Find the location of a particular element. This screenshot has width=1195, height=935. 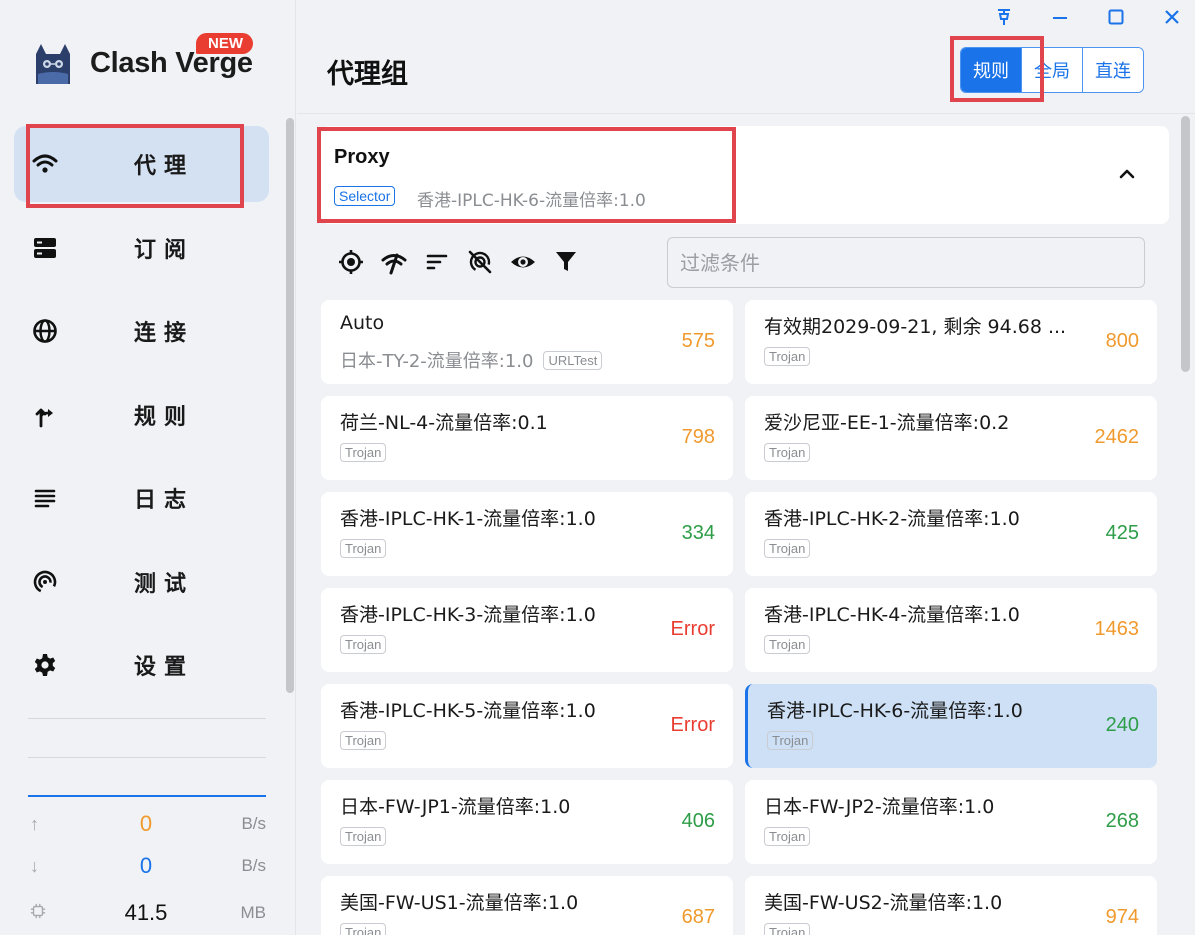

proxy-node-card: 香港-IPLC-HK-1-流量倍率:1.0 Trojan 334 is located at coordinates (527, 534).